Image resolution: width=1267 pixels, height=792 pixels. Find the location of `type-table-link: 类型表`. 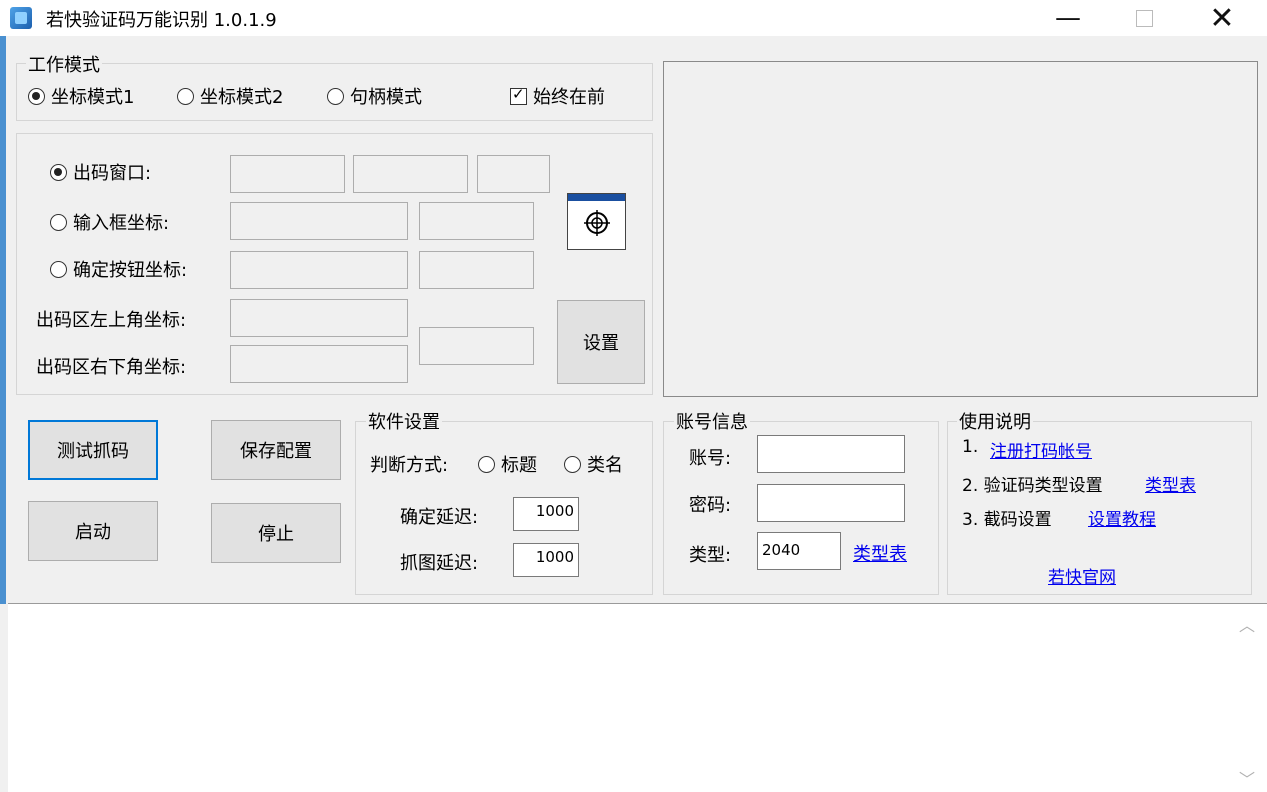

type-table-link: 类型表 is located at coordinates (880, 553).